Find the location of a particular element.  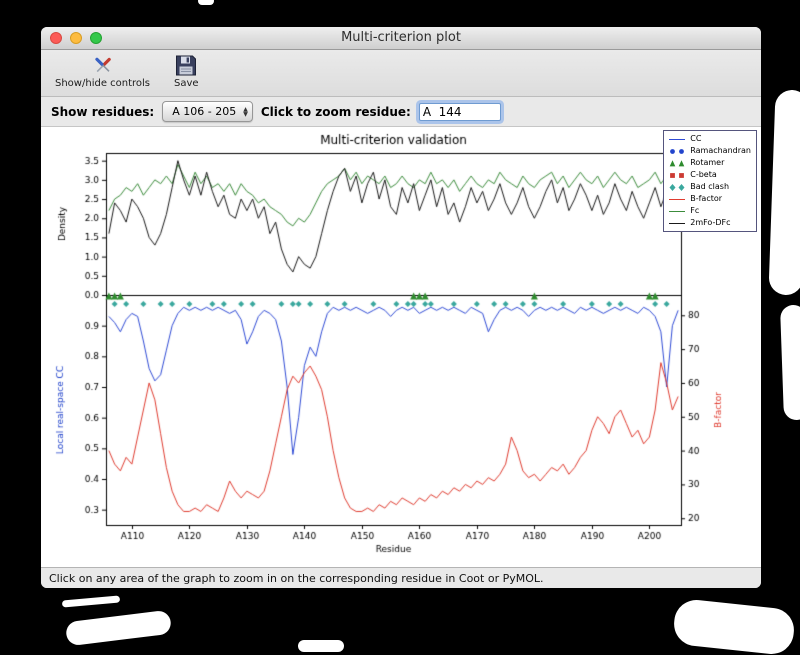

zoom-residue-input is located at coordinates (459, 111).